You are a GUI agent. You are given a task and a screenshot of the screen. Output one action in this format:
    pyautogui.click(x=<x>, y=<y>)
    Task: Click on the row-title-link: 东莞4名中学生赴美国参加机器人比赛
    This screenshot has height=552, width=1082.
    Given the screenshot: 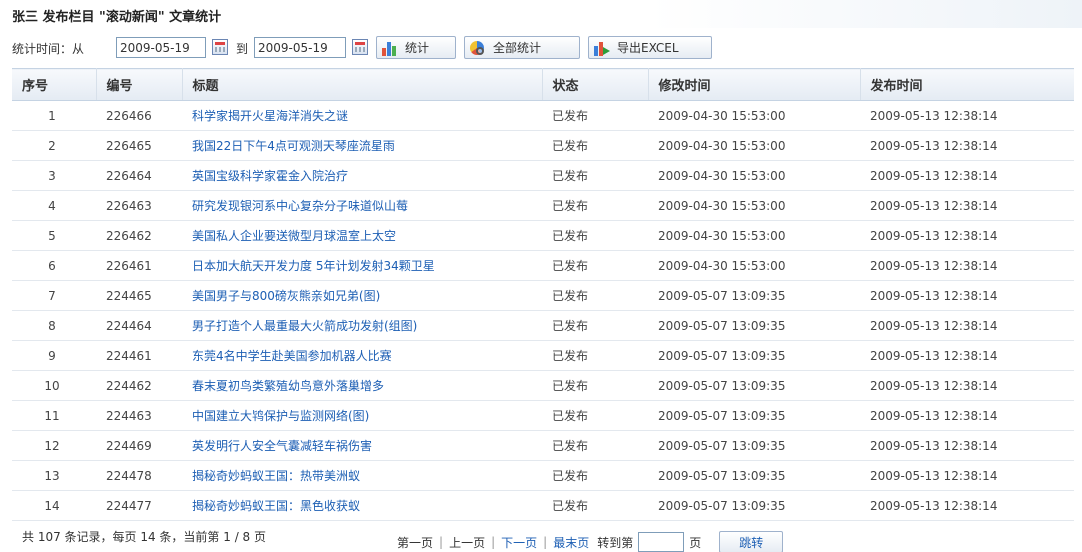 What is the action you would take?
    pyautogui.click(x=292, y=356)
    